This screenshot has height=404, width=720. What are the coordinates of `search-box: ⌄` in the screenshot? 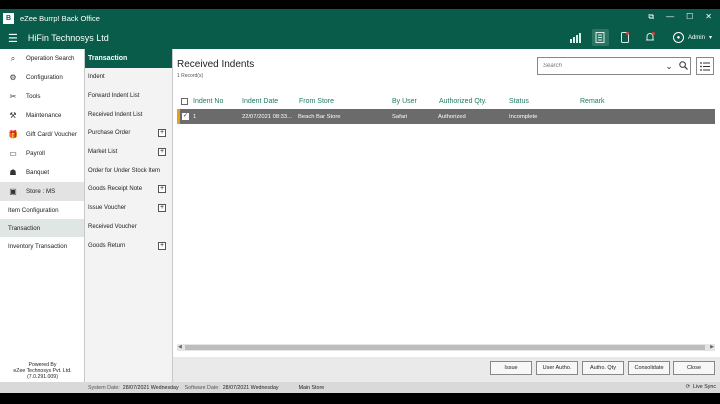 It's located at (614, 66).